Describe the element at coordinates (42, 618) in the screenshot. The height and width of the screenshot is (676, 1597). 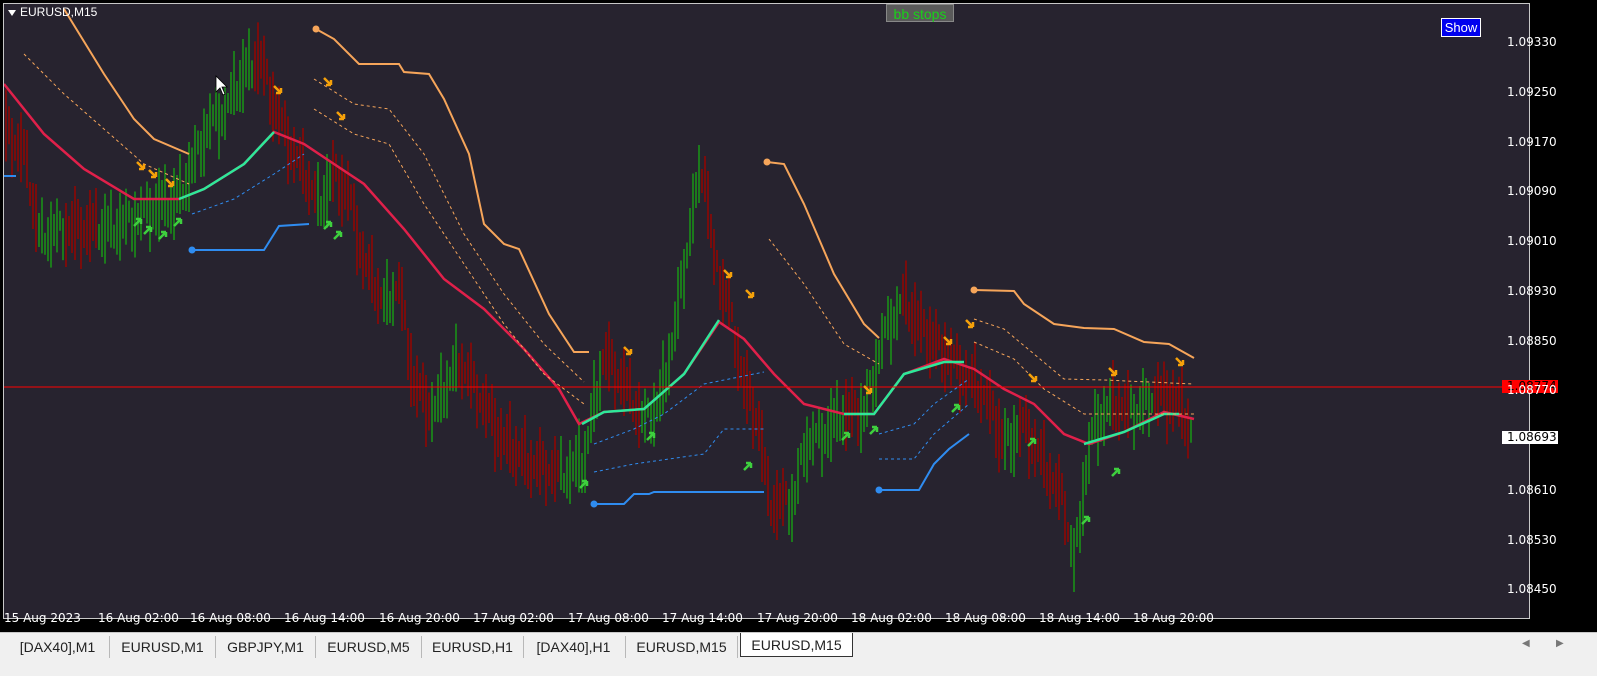
I see `time-axis-label: 15 Aug 2023` at that location.